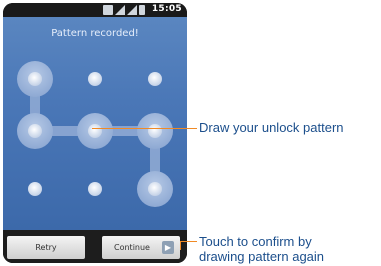 The image size is (381, 266). I want to click on pattern-callout-line, so click(144, 128).